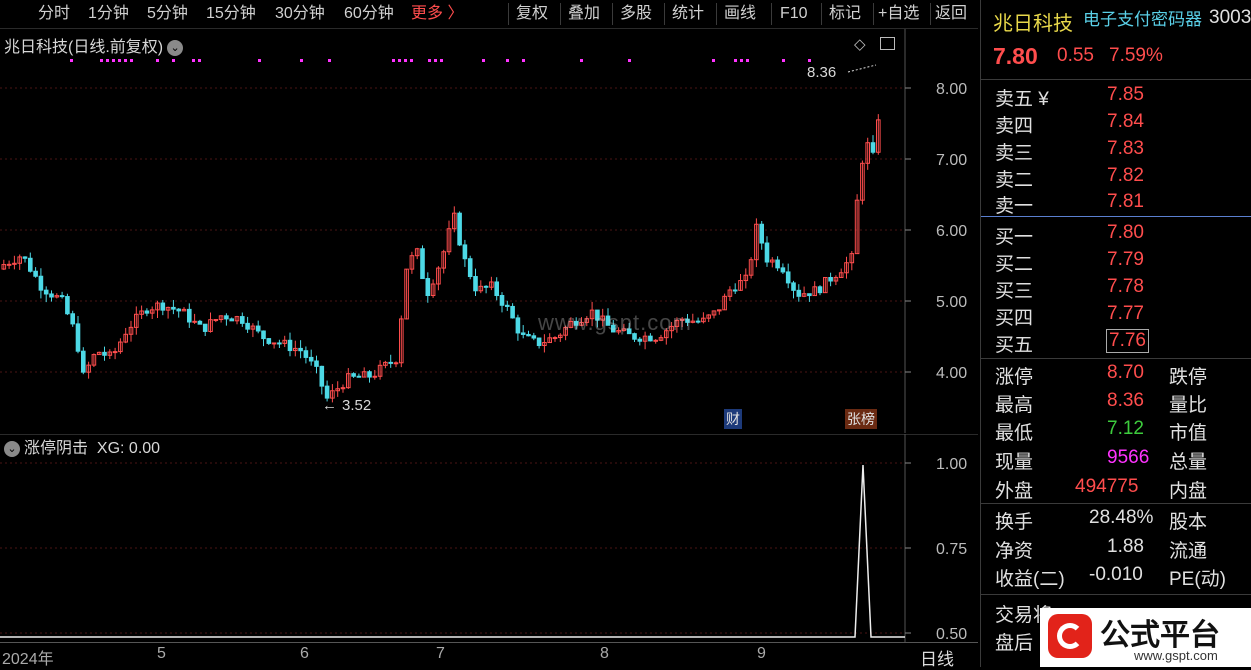 Image resolution: width=1251 pixels, height=670 pixels. I want to click on multi-stock-button: 多股, so click(636, 14).